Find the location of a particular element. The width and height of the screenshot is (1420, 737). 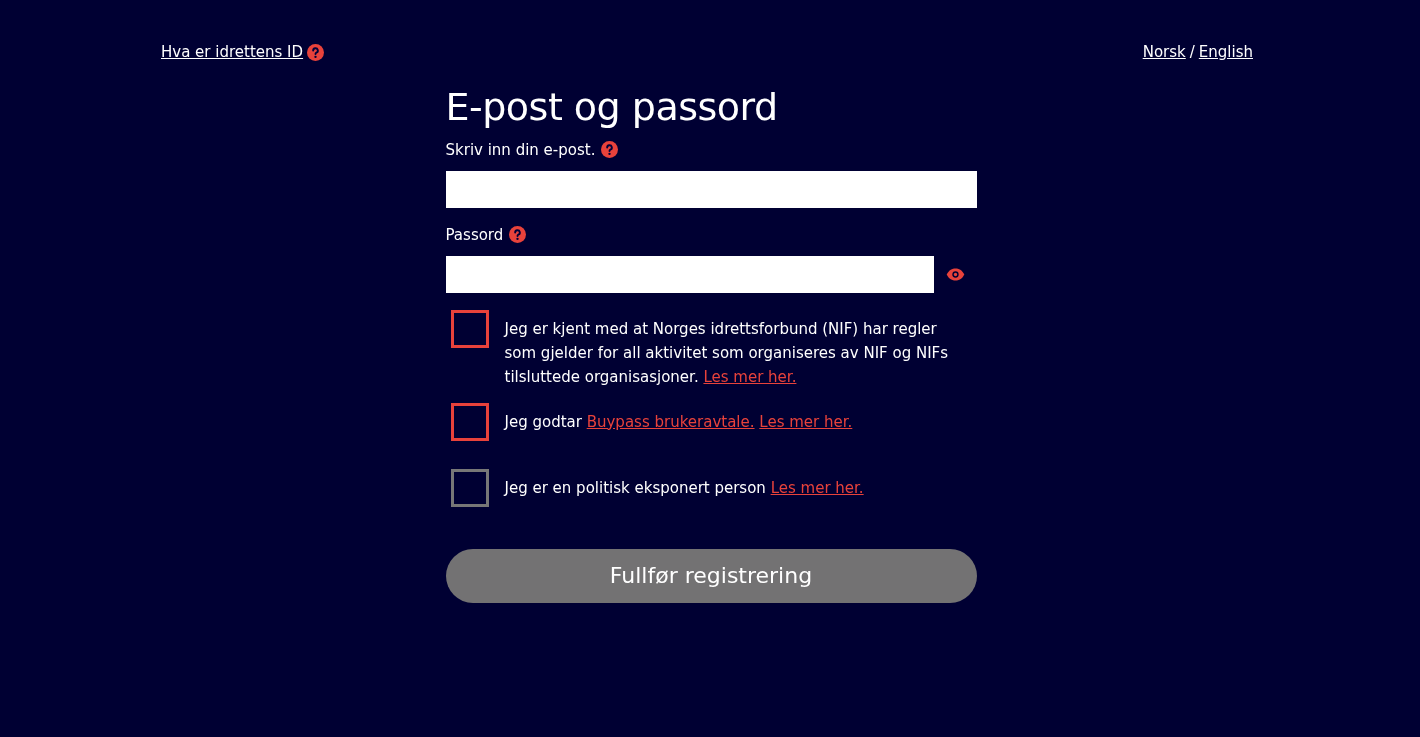

checkbox-label: Jeg er en politisk eksponert person Les mer her. is located at coordinates (684, 488).